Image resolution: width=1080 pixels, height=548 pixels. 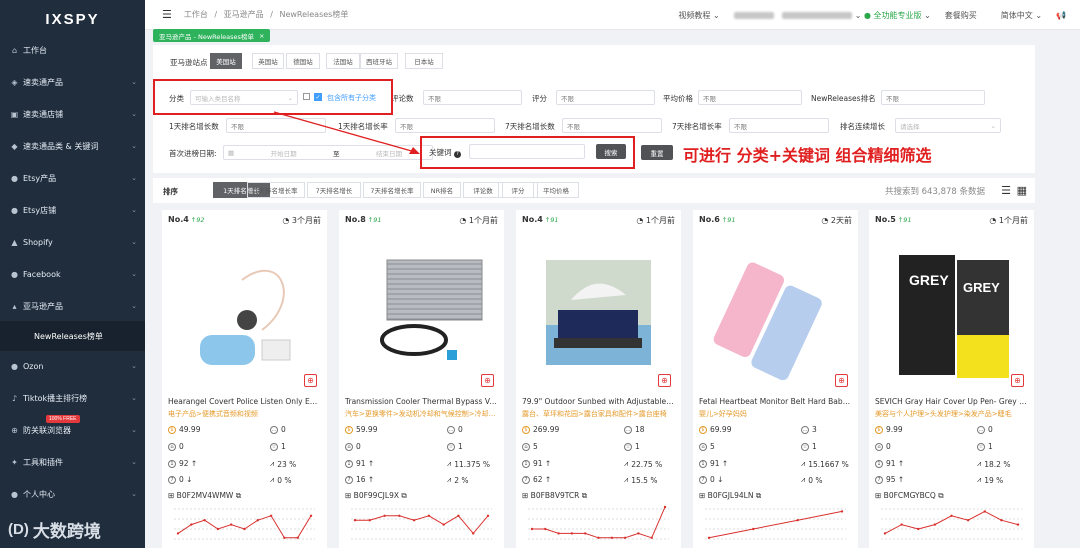 What do you see at coordinates (605, 97) in the screenshot?
I see `rating-input: 不限` at bounding box center [605, 97].